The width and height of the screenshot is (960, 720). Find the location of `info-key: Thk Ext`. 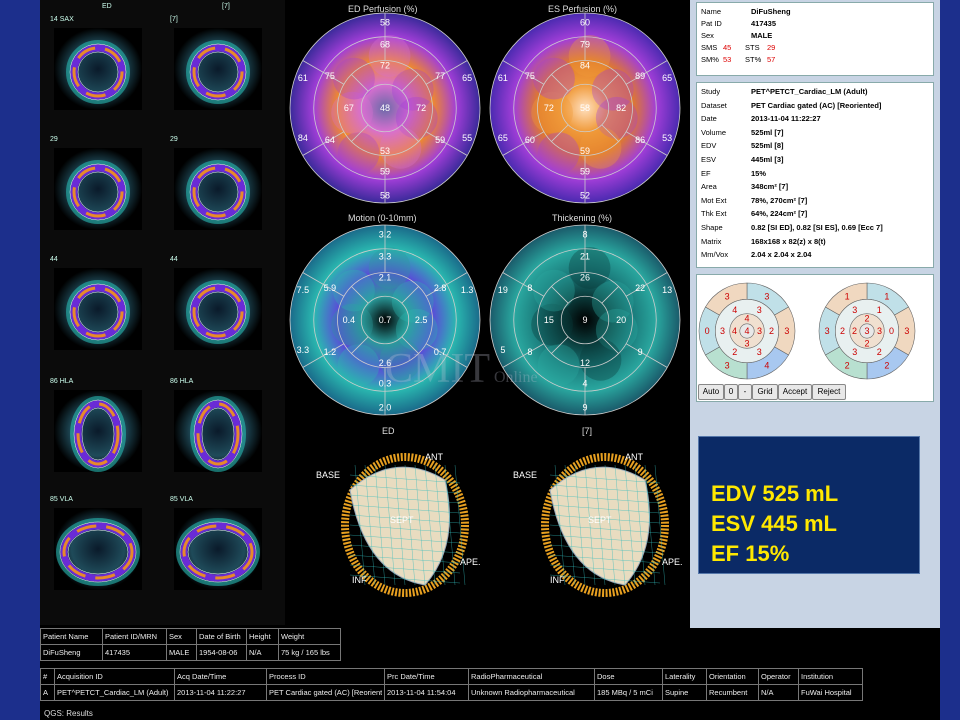

info-key: Thk Ext is located at coordinates (714, 214).